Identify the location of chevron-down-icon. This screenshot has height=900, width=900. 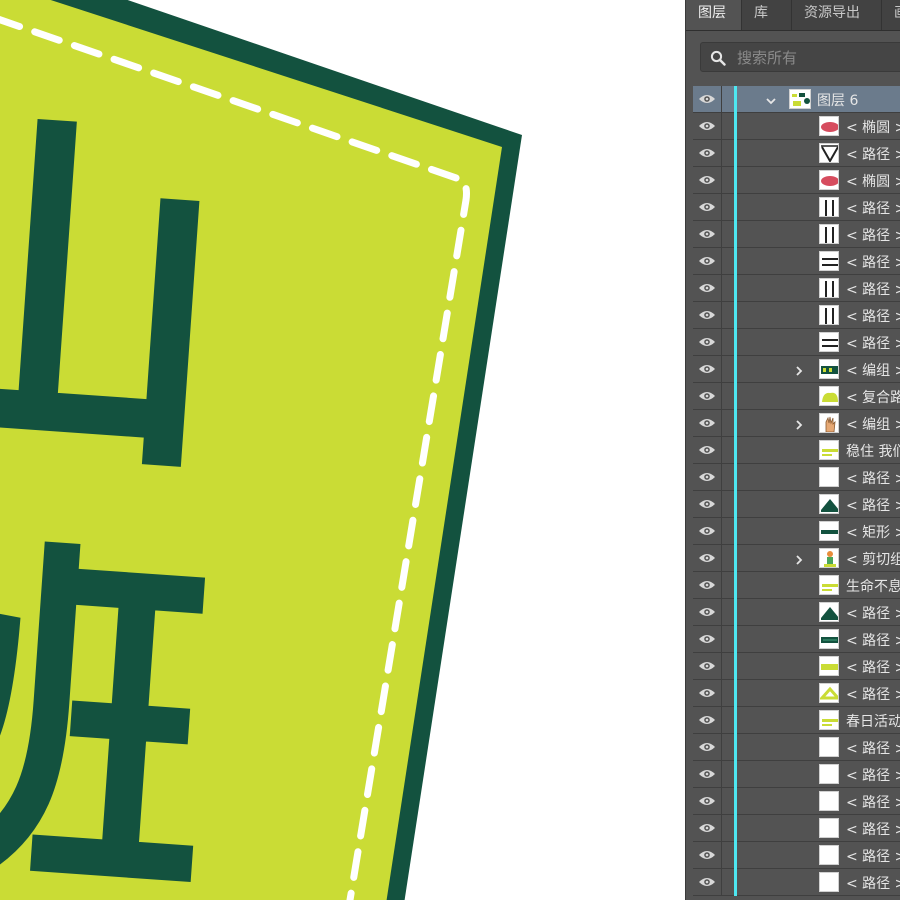
(771, 98).